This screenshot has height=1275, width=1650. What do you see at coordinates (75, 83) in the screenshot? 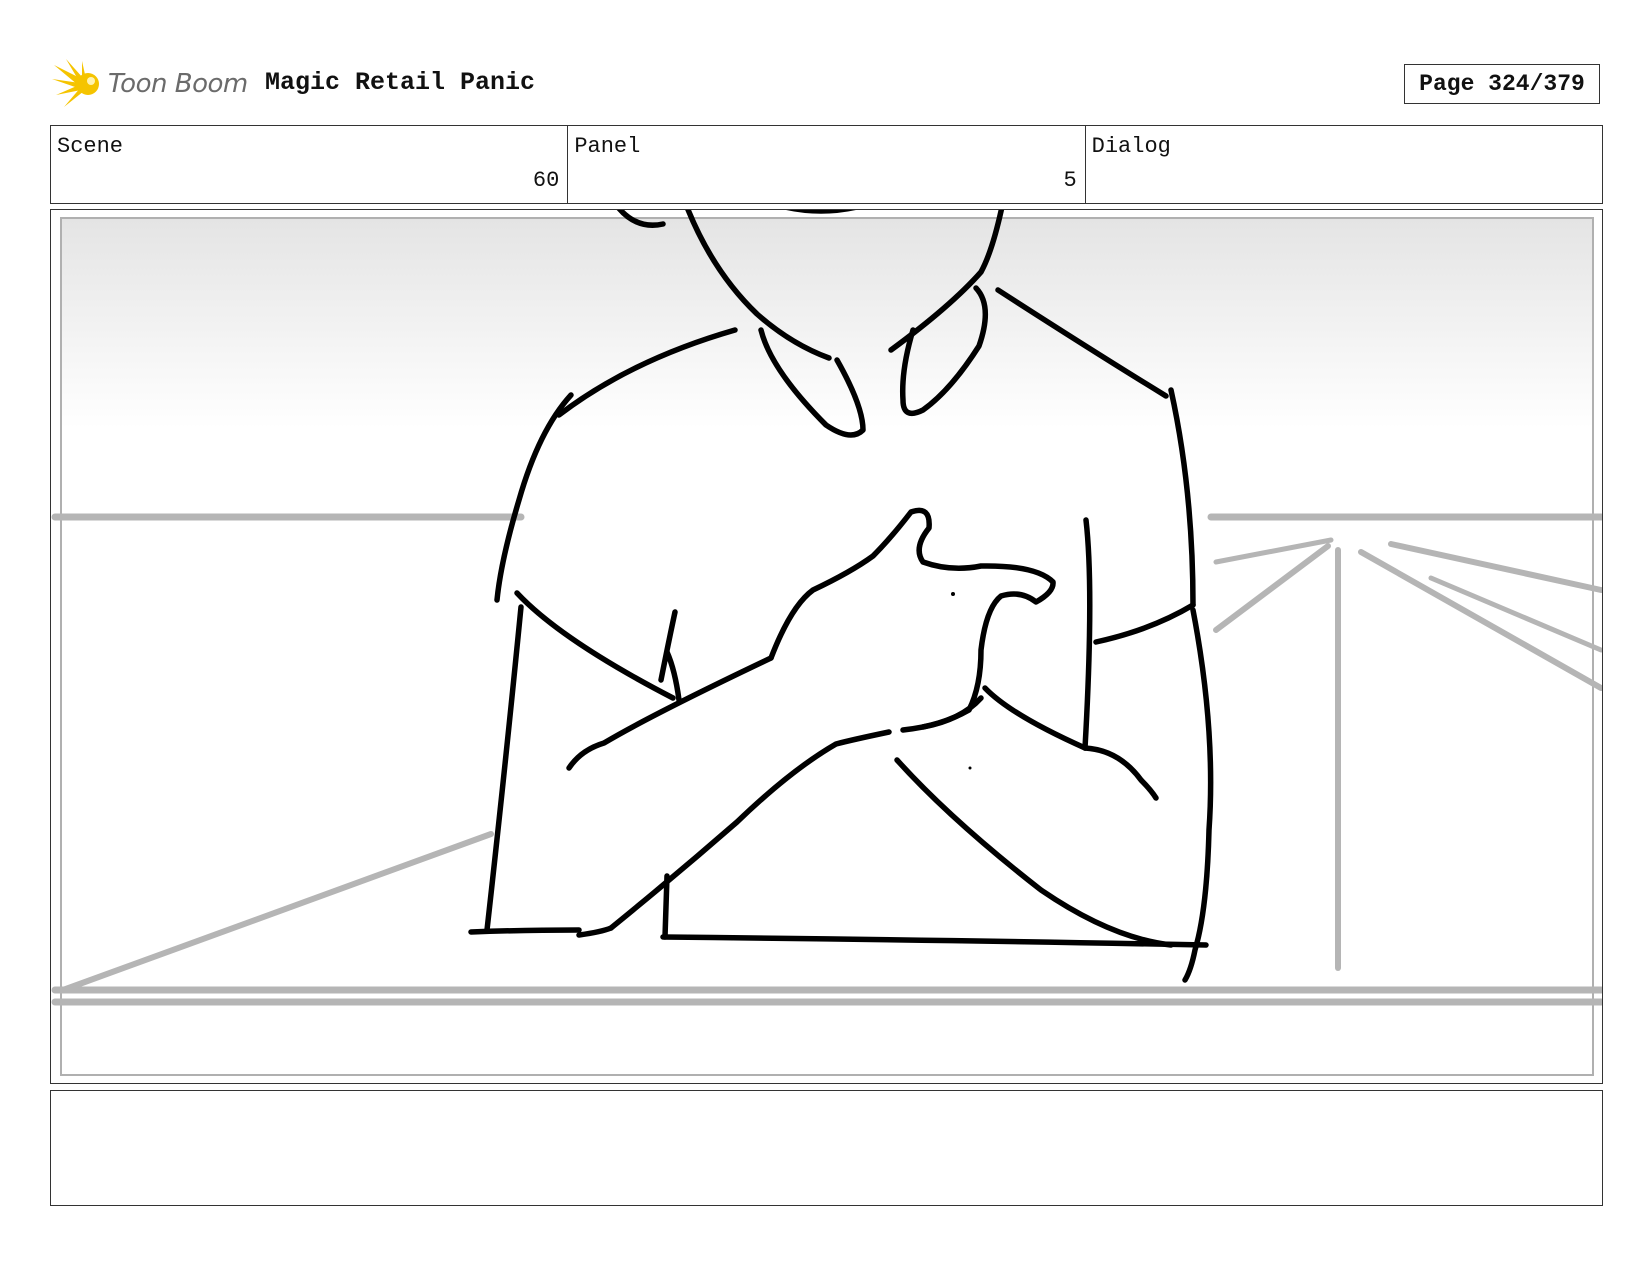
I see `starburst-icon` at bounding box center [75, 83].